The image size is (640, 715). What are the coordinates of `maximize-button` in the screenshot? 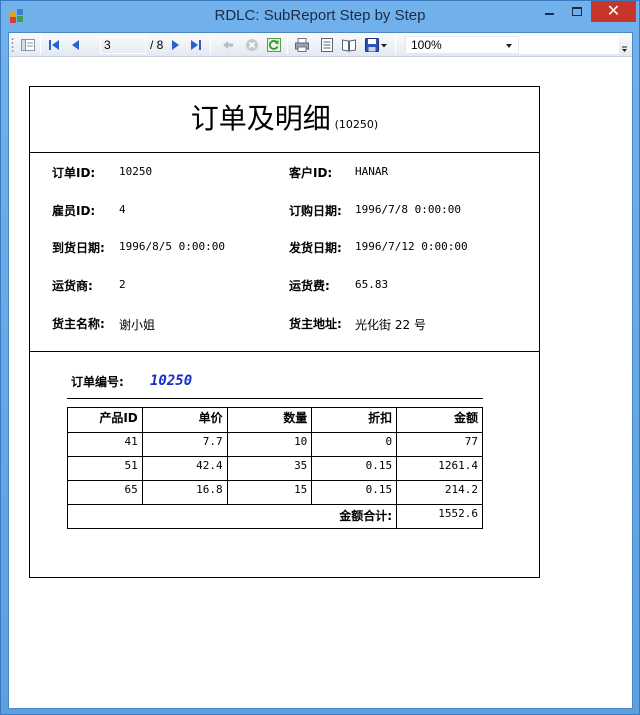 It's located at (577, 11).